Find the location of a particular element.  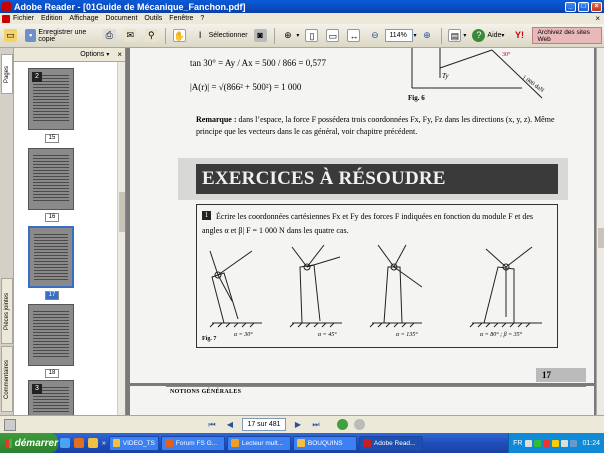

media-player-icon is located at coordinates (234, 443).